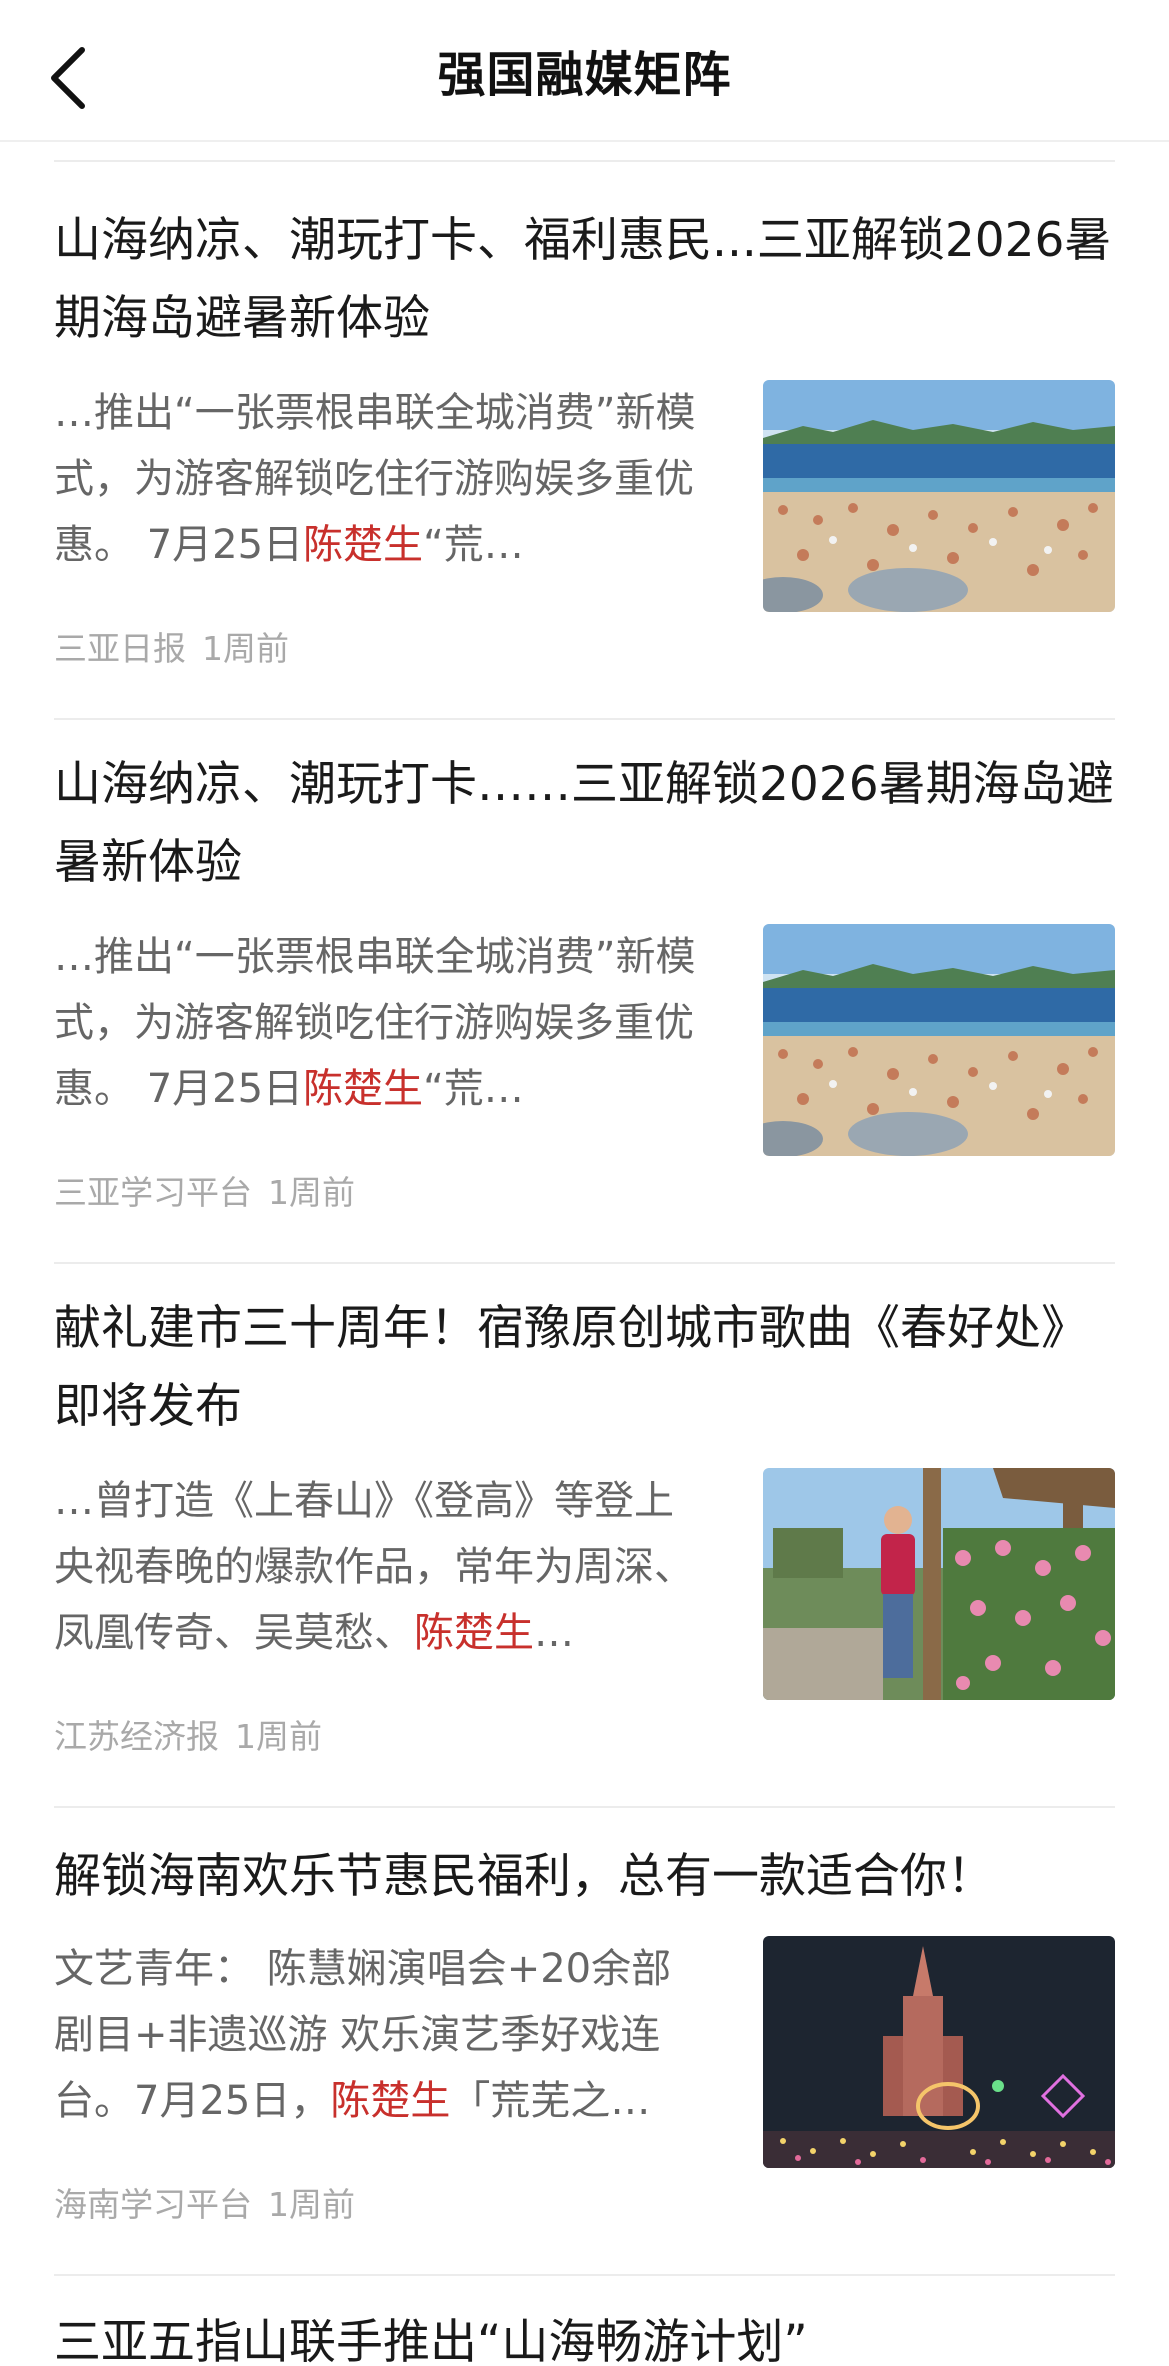  Describe the element at coordinates (120, 648) in the screenshot. I see `news-source: 三亚日报` at that location.